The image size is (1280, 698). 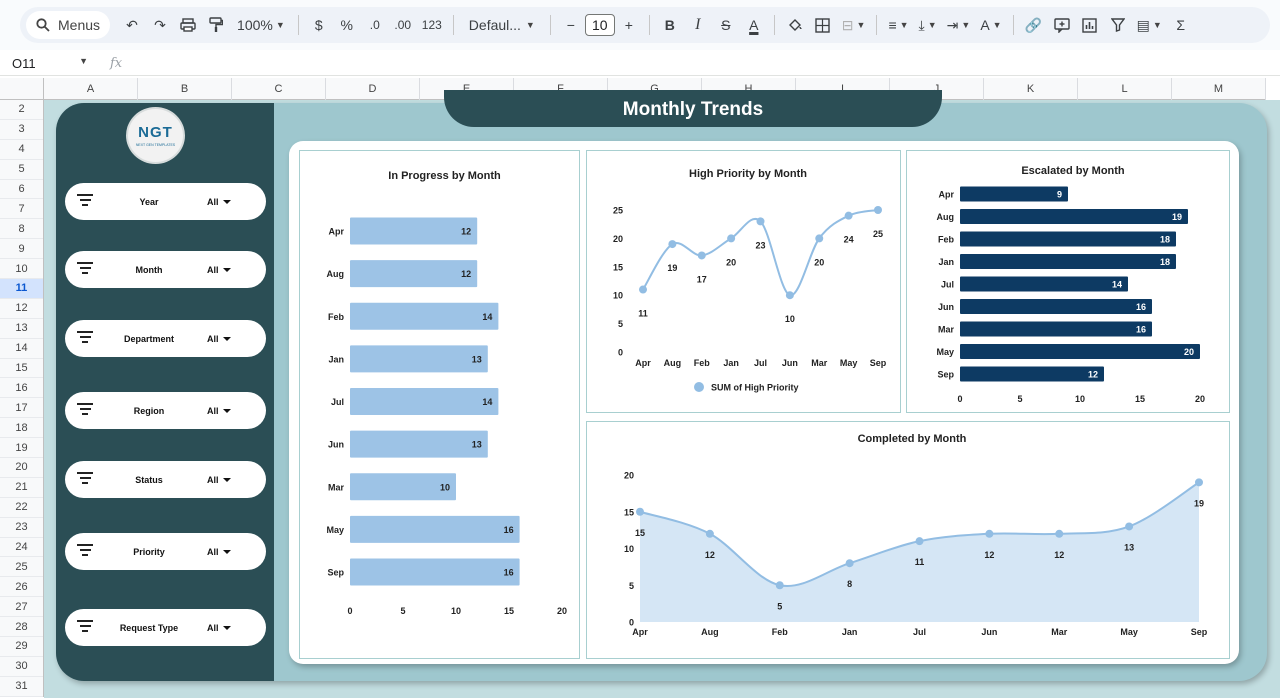 I want to click on tick-label: 5, so click(x=620, y=324).